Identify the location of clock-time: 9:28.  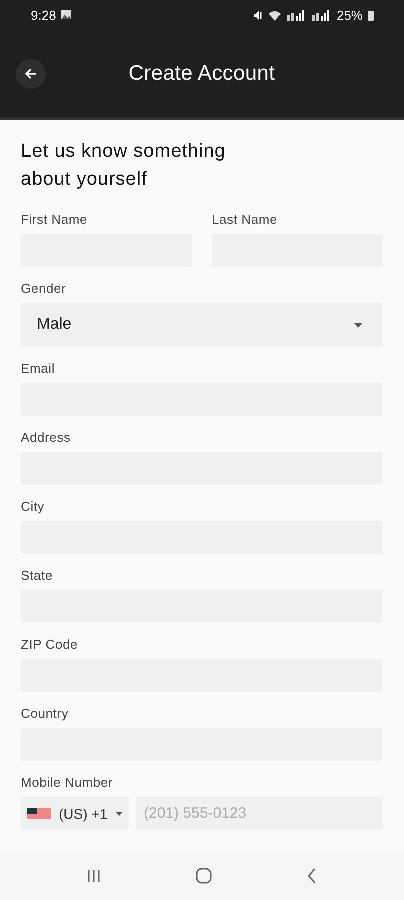
(43, 15).